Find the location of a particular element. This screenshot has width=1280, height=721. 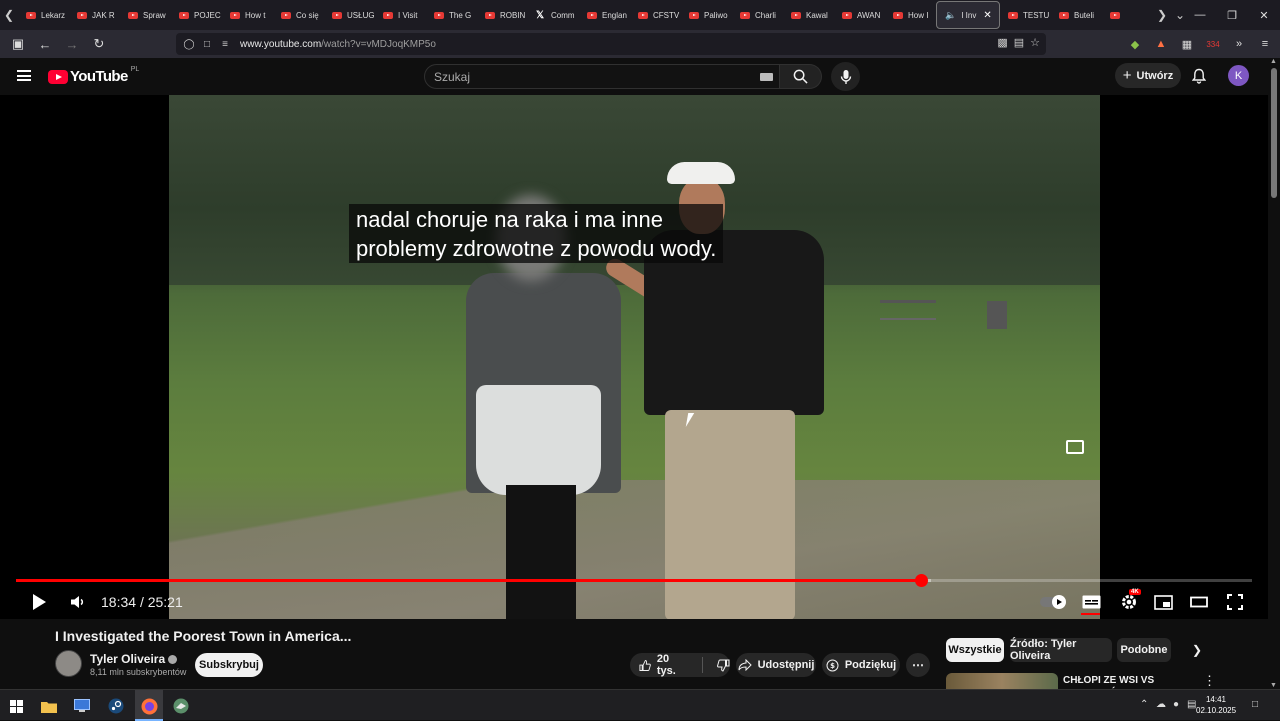

fullscreen-button is located at coordinates (1235, 602).